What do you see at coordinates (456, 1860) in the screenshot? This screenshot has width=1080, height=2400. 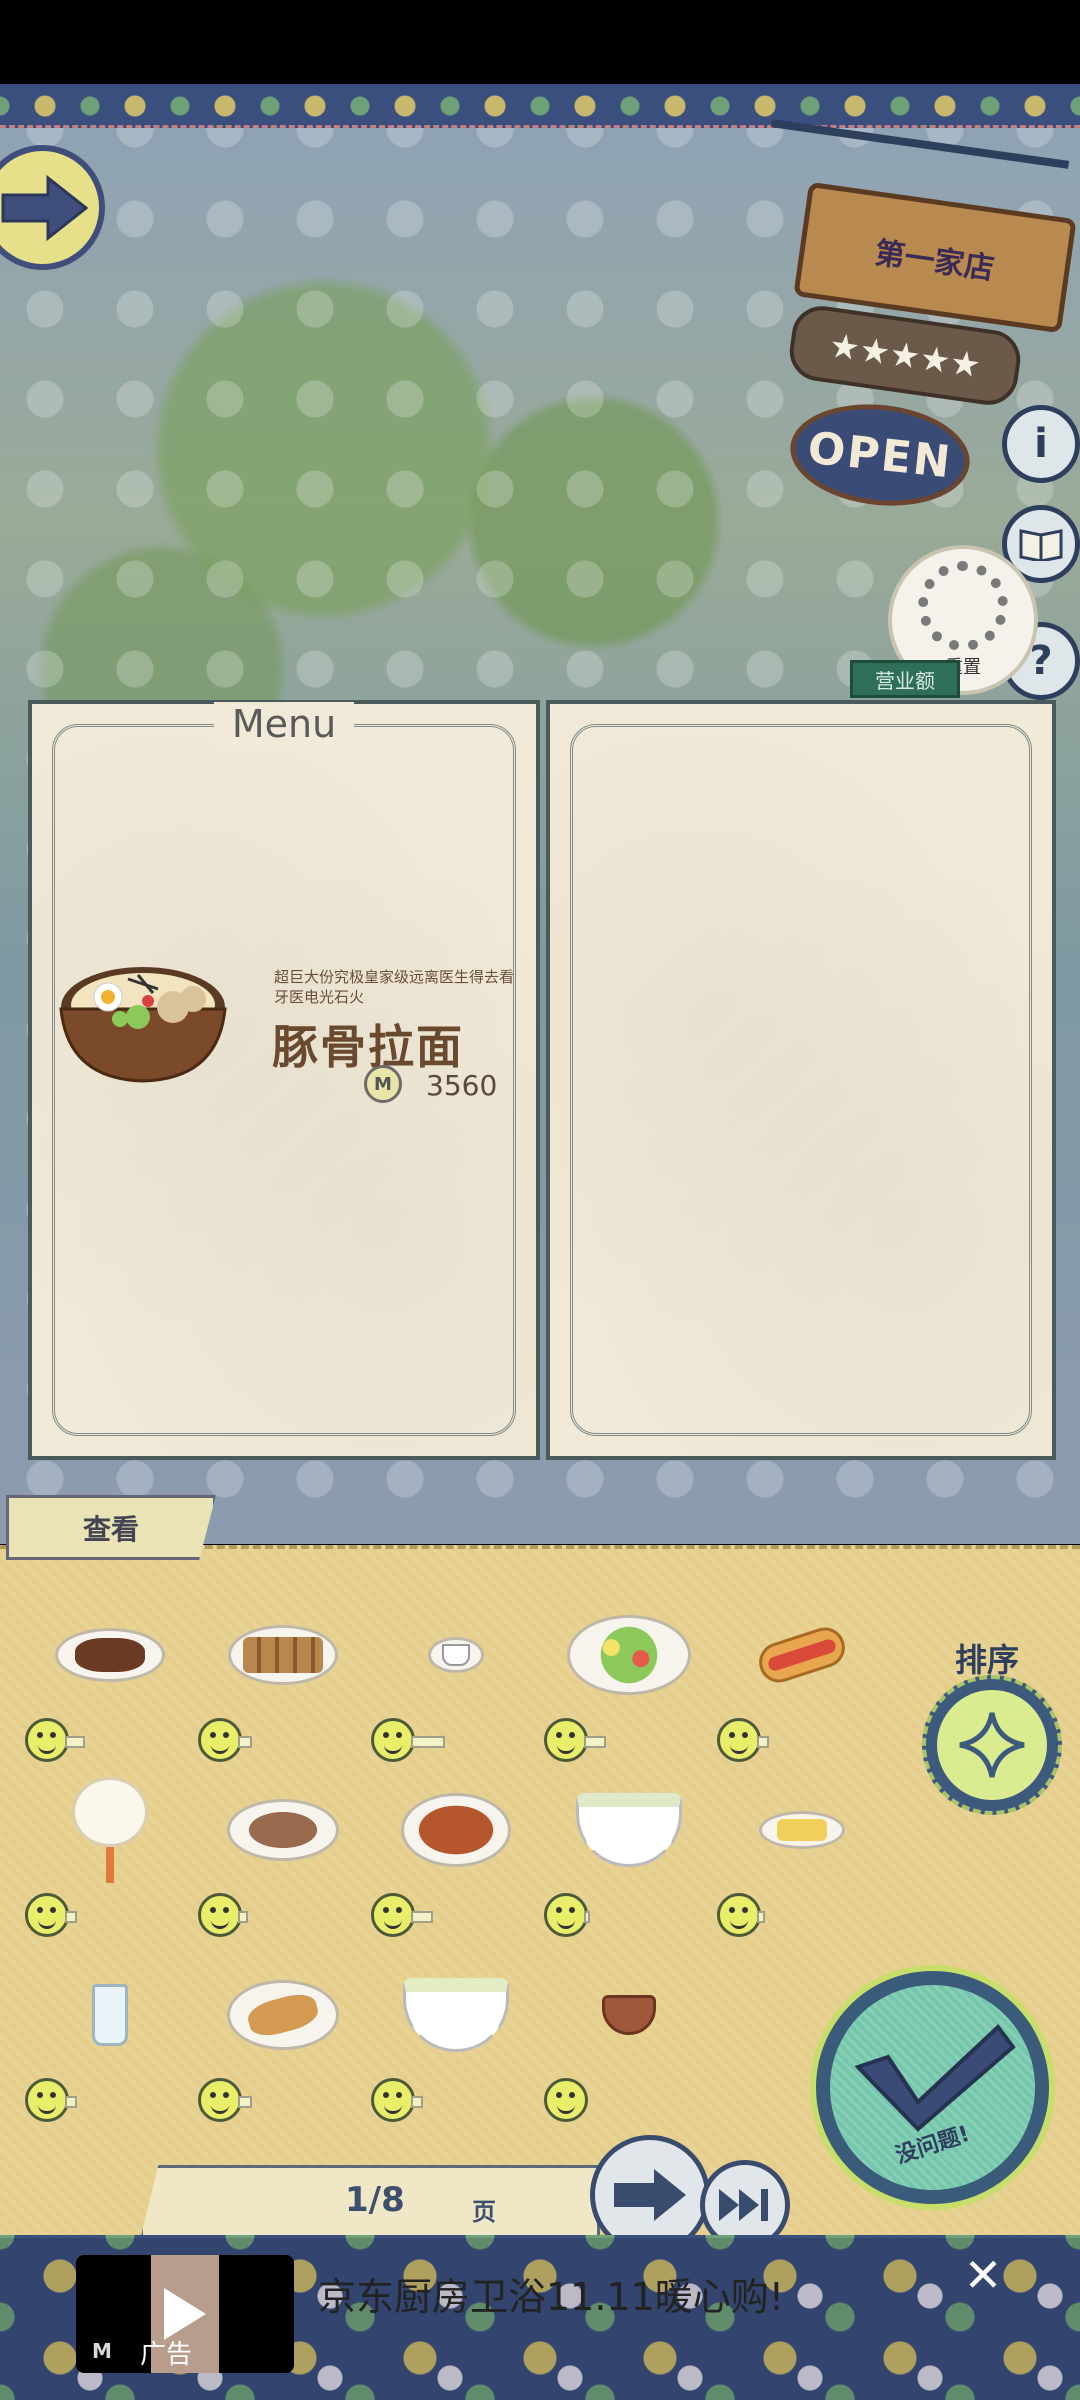 I see `dish-item-noodle-plate` at bounding box center [456, 1860].